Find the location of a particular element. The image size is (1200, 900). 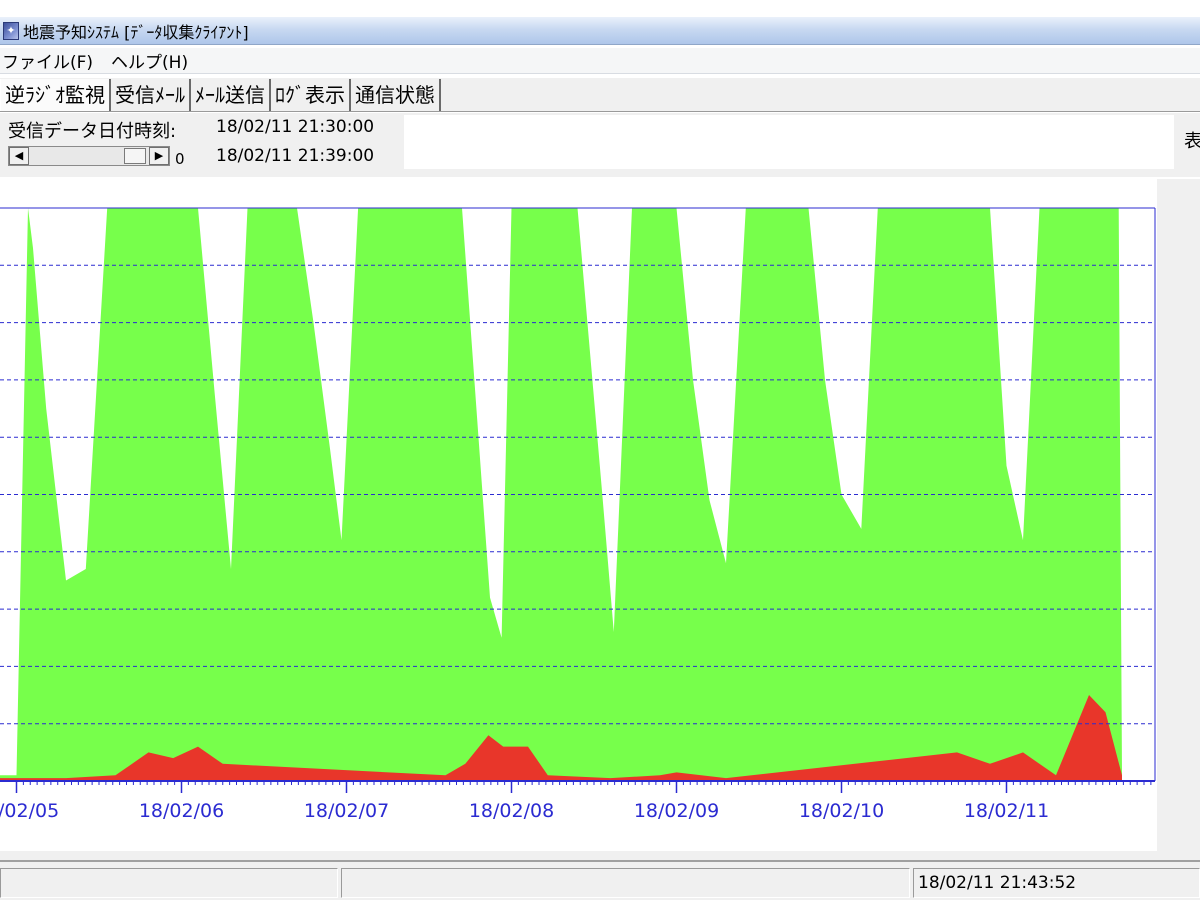

menu-file: ファイル(F) is located at coordinates (48, 60).